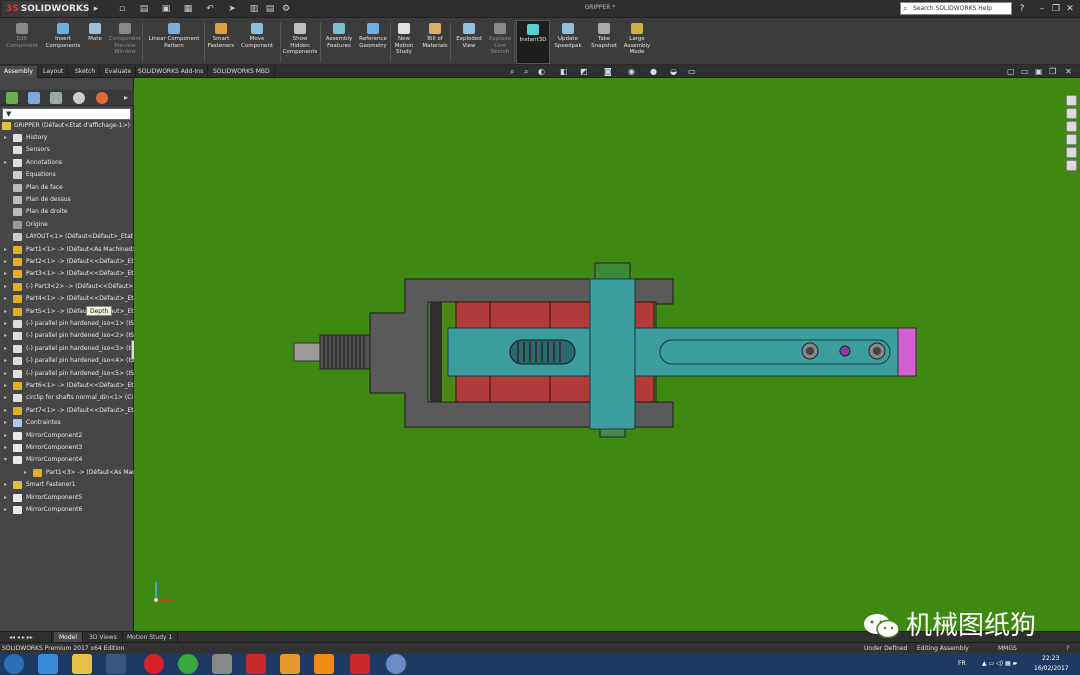 The width and height of the screenshot is (1080, 675). What do you see at coordinates (584, 72) in the screenshot?
I see `view-orientation-icon: ◩` at bounding box center [584, 72].